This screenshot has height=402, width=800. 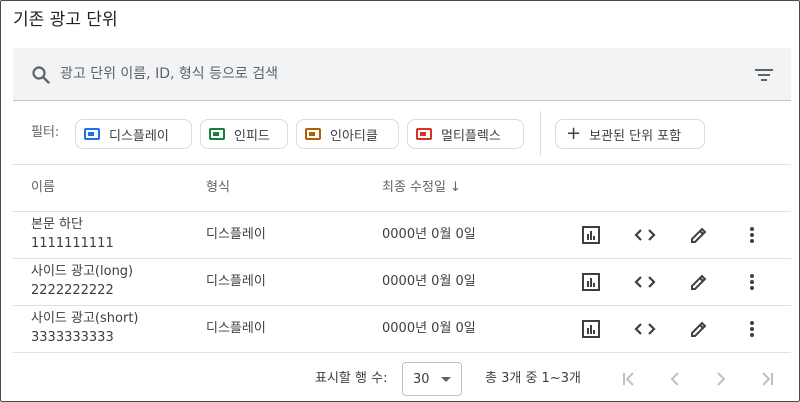 What do you see at coordinates (767, 379) in the screenshot?
I see `last-page-icon` at bounding box center [767, 379].